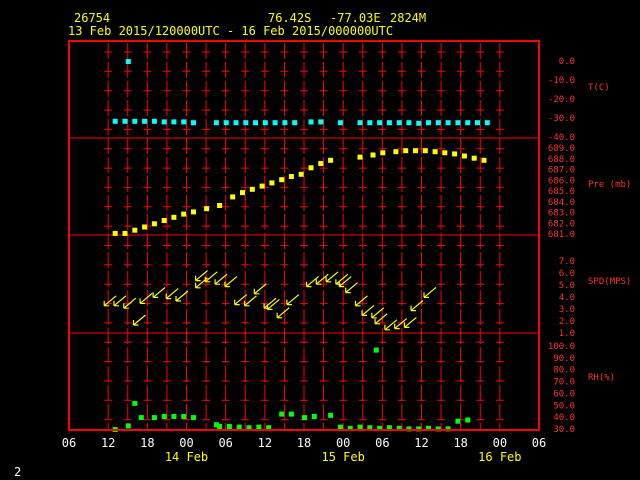 The image size is (640, 480). Describe the element at coordinates (561, 81) in the screenshot. I see `y-tick-label: -10.0` at that location.